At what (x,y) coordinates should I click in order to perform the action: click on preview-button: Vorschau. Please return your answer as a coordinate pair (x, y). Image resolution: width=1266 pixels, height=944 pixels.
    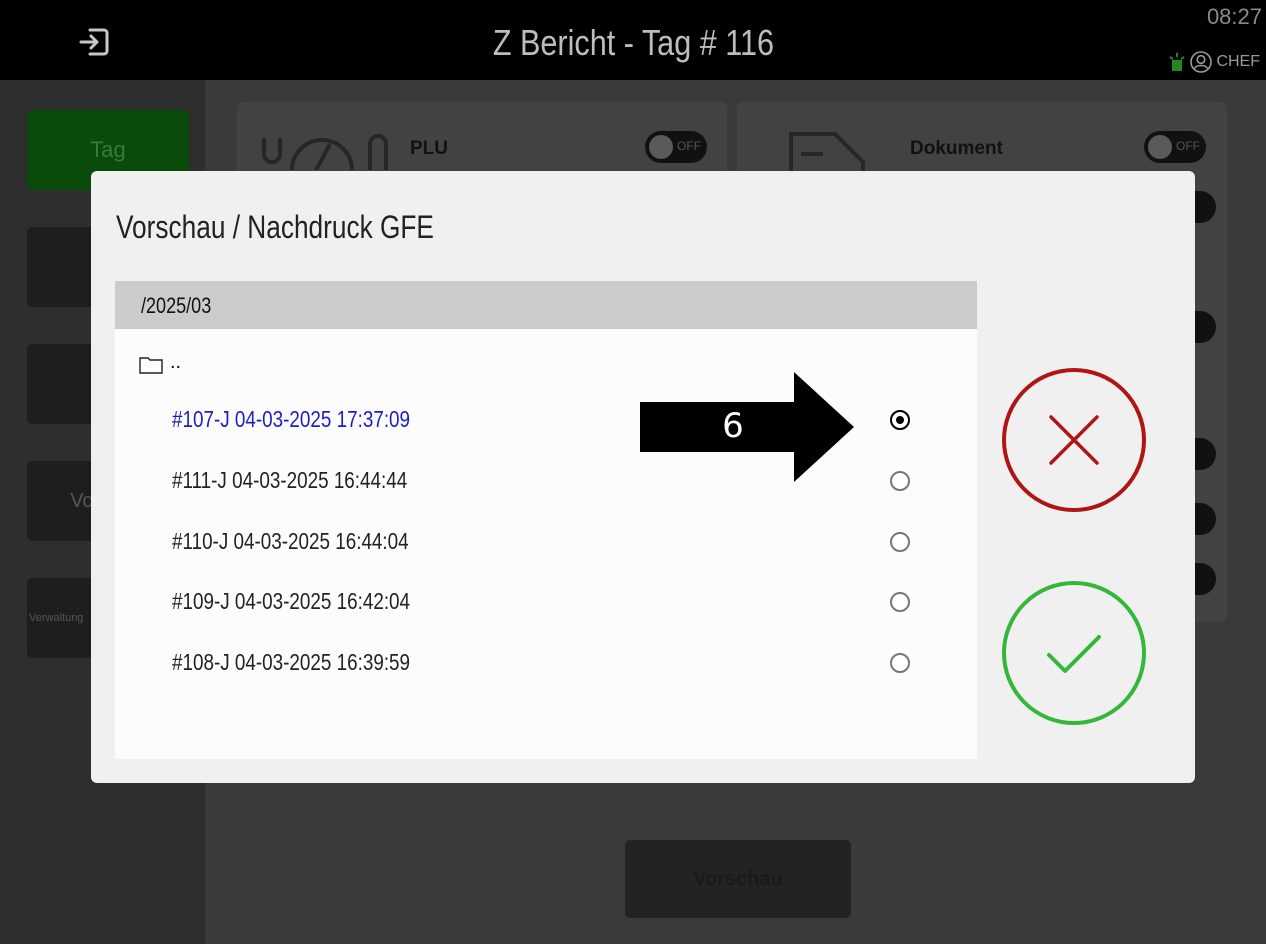
    Looking at the image, I should click on (738, 879).